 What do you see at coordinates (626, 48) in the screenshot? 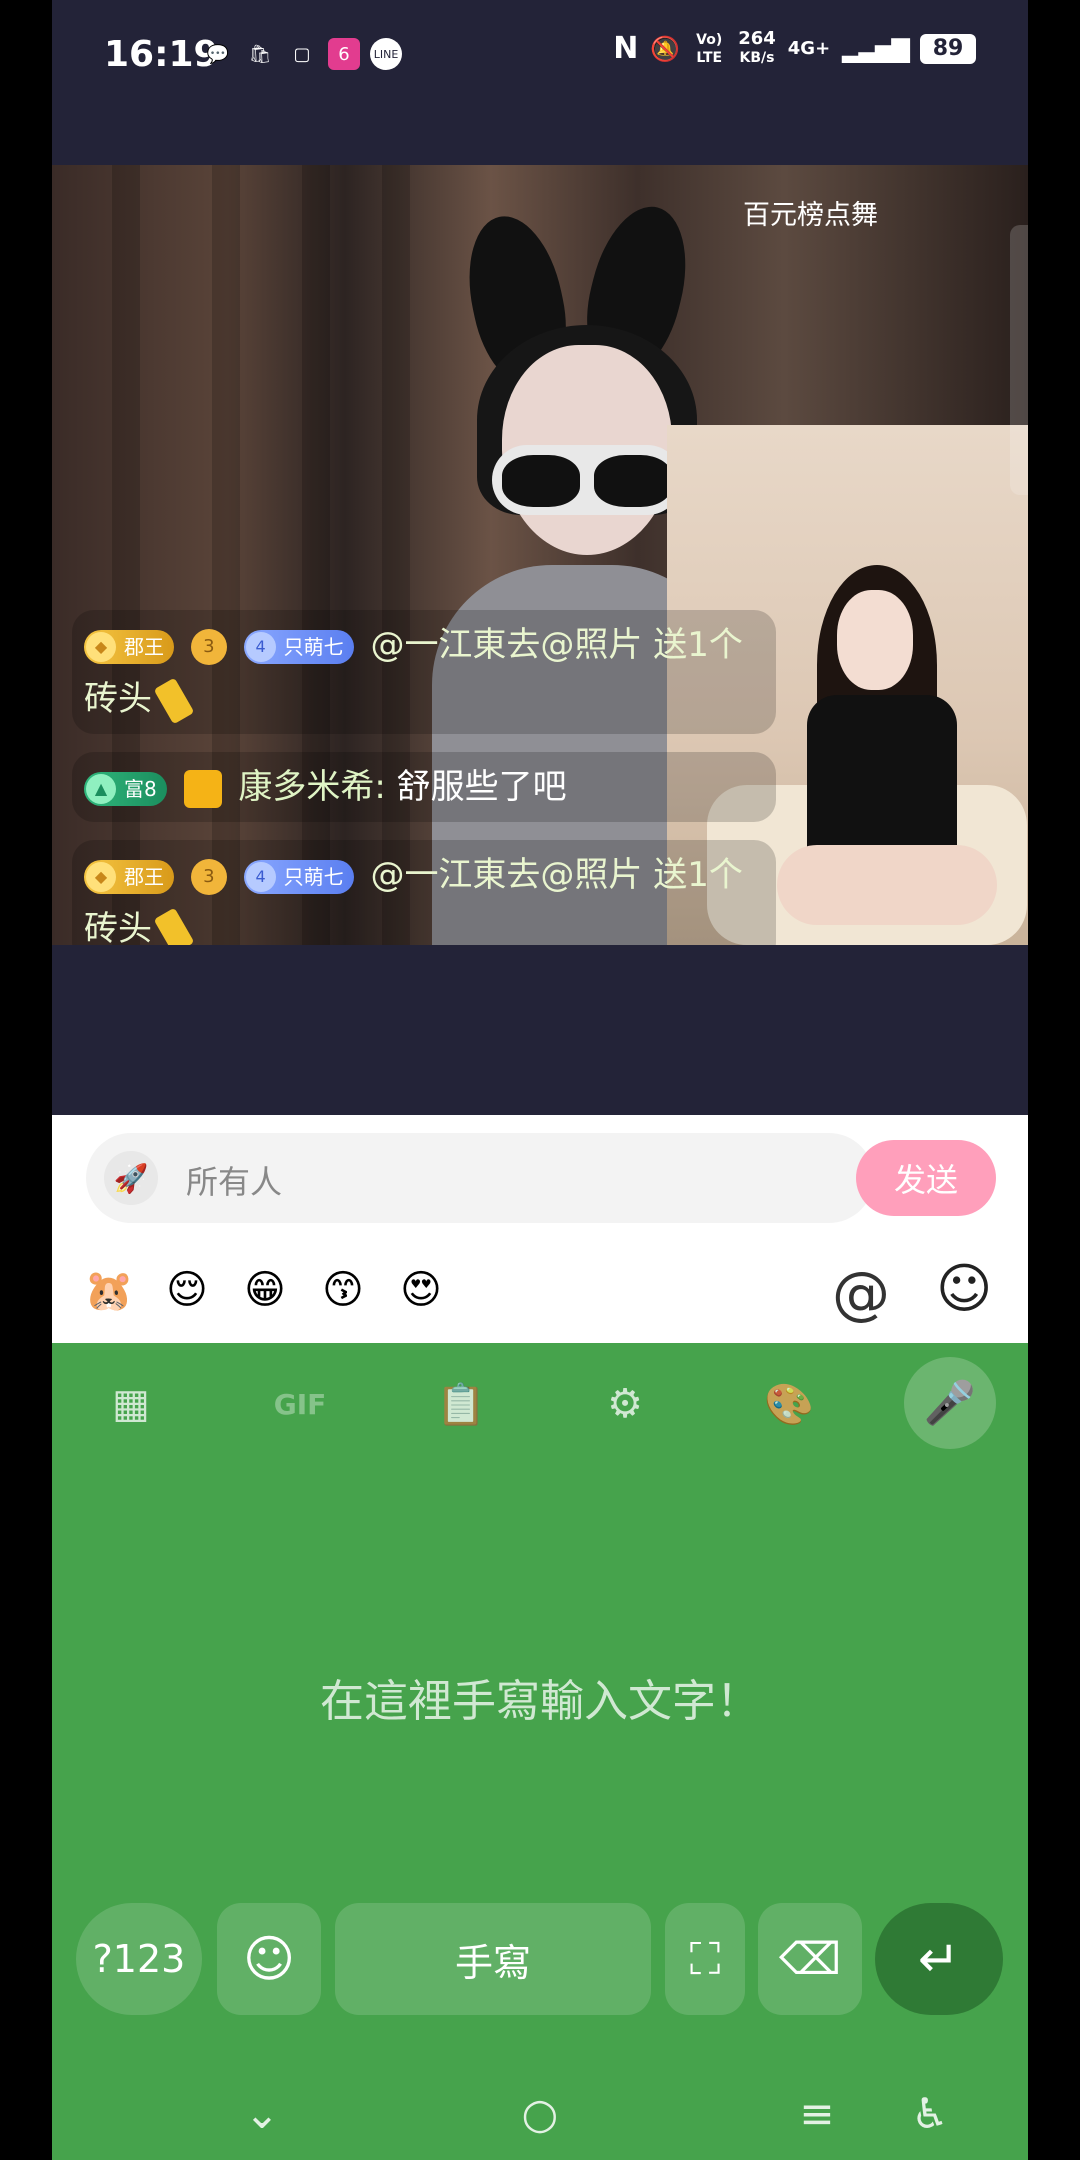
I see `nfc-icon: N` at bounding box center [626, 48].